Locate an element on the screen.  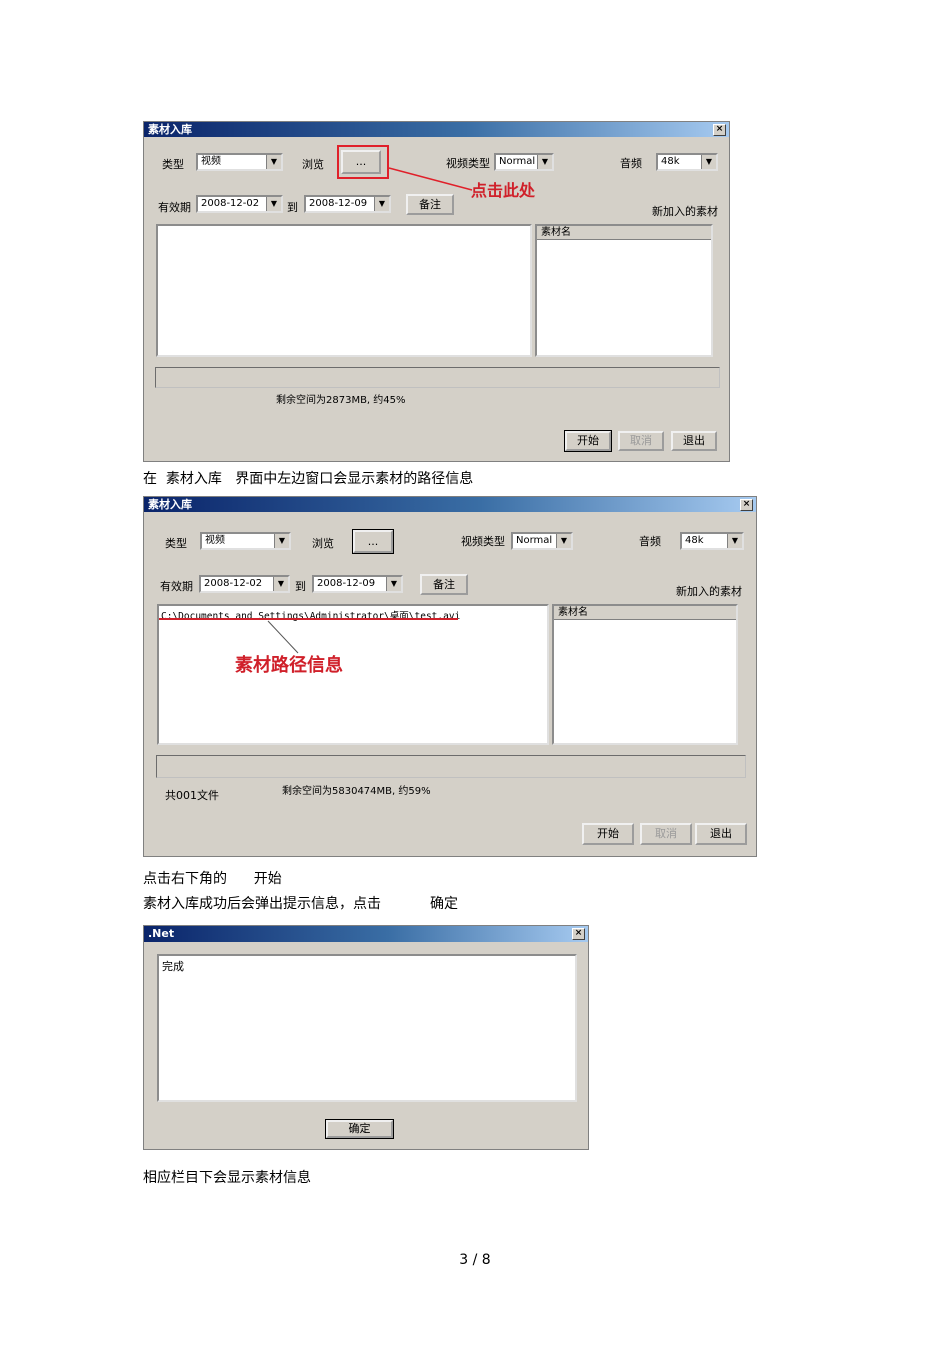
path-info-annotation: 素材路径信息 is located at coordinates (289, 665).